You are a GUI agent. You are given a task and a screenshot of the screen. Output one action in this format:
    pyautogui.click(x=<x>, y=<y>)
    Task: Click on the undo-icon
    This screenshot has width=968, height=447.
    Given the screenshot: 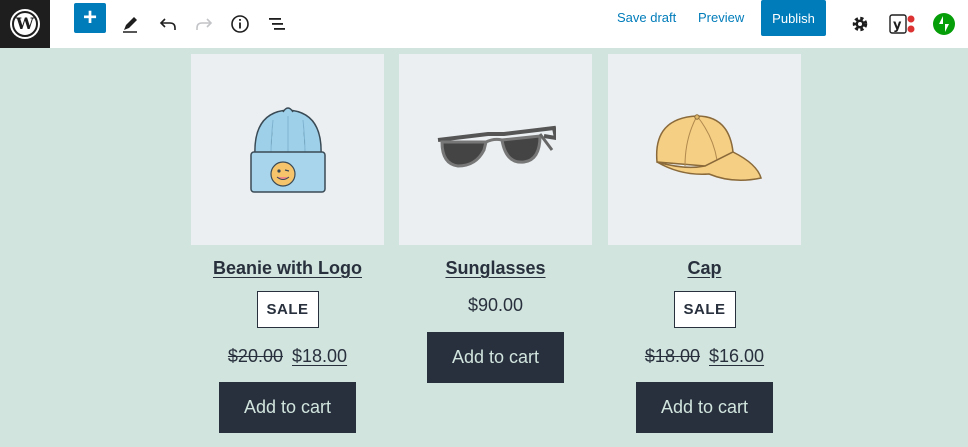 What is the action you would take?
    pyautogui.click(x=167, y=24)
    